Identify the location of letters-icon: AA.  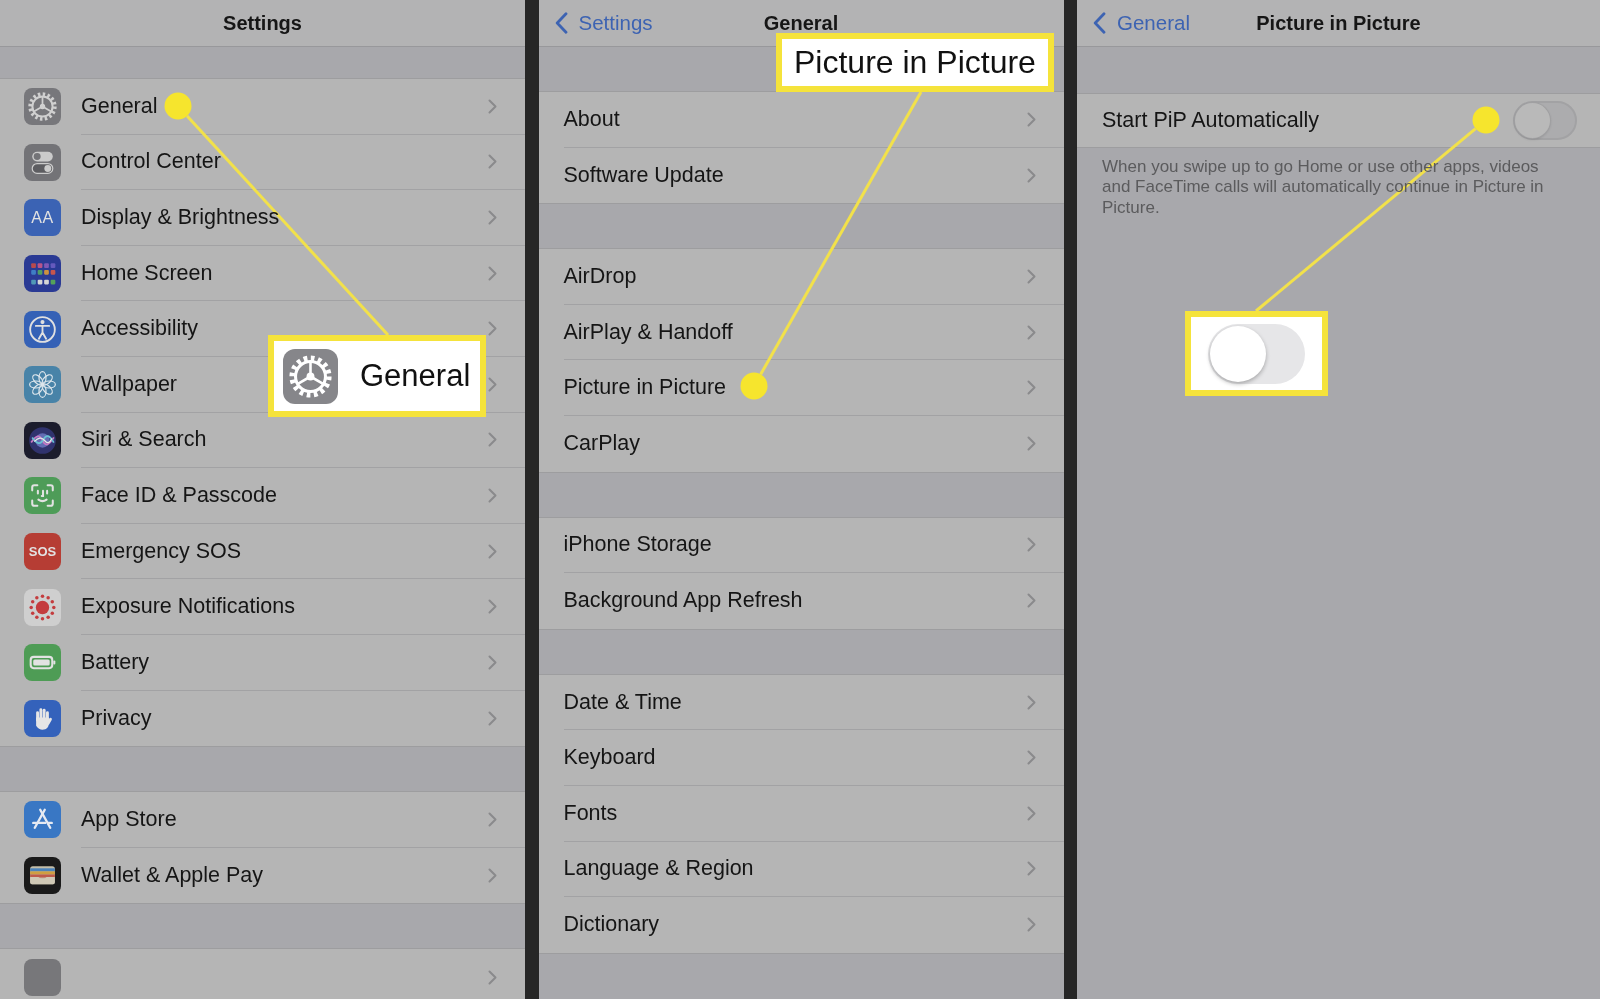
(42, 218).